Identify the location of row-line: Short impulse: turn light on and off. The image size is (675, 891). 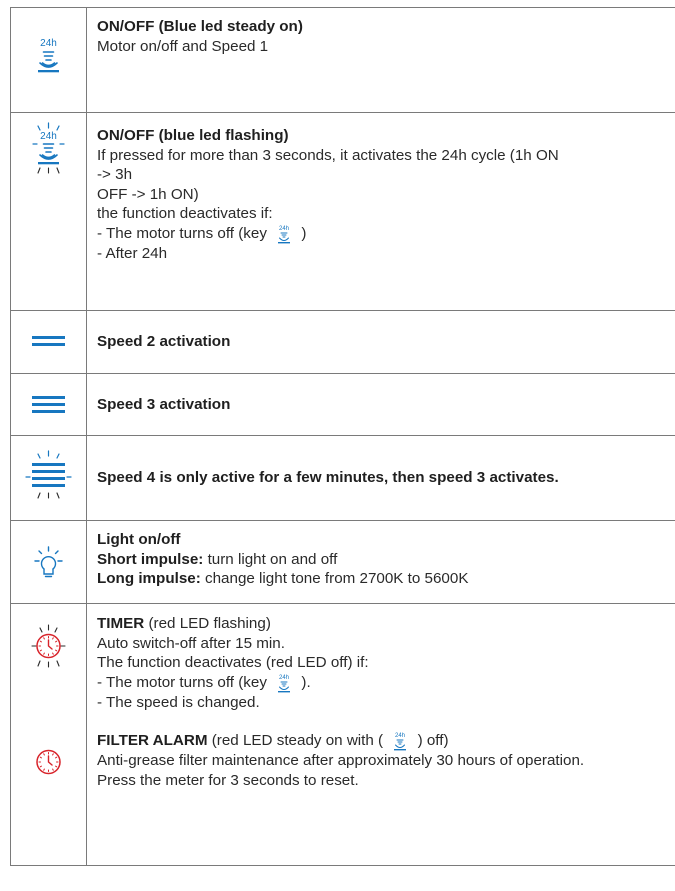
(386, 560).